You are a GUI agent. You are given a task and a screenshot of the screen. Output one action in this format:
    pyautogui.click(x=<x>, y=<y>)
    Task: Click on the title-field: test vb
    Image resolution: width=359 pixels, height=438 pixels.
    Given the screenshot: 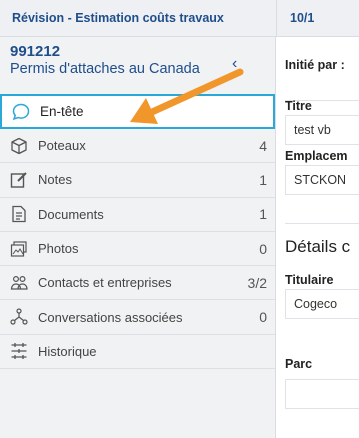 What is the action you would take?
    pyautogui.click(x=322, y=130)
    